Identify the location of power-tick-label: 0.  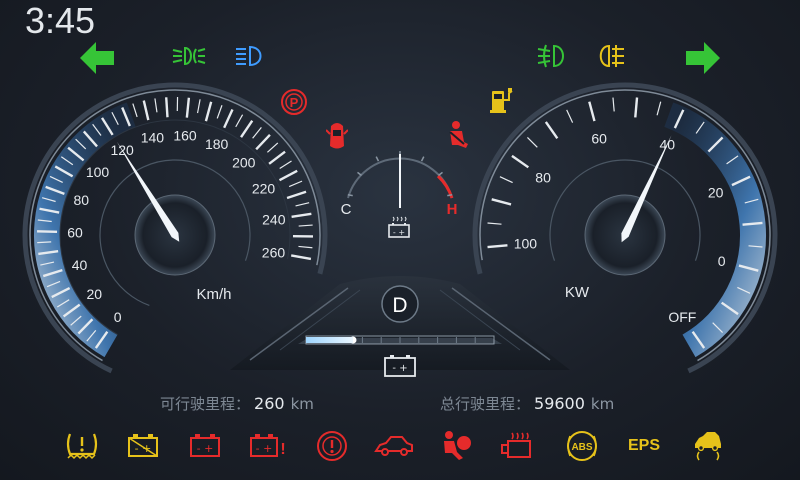
(722, 261).